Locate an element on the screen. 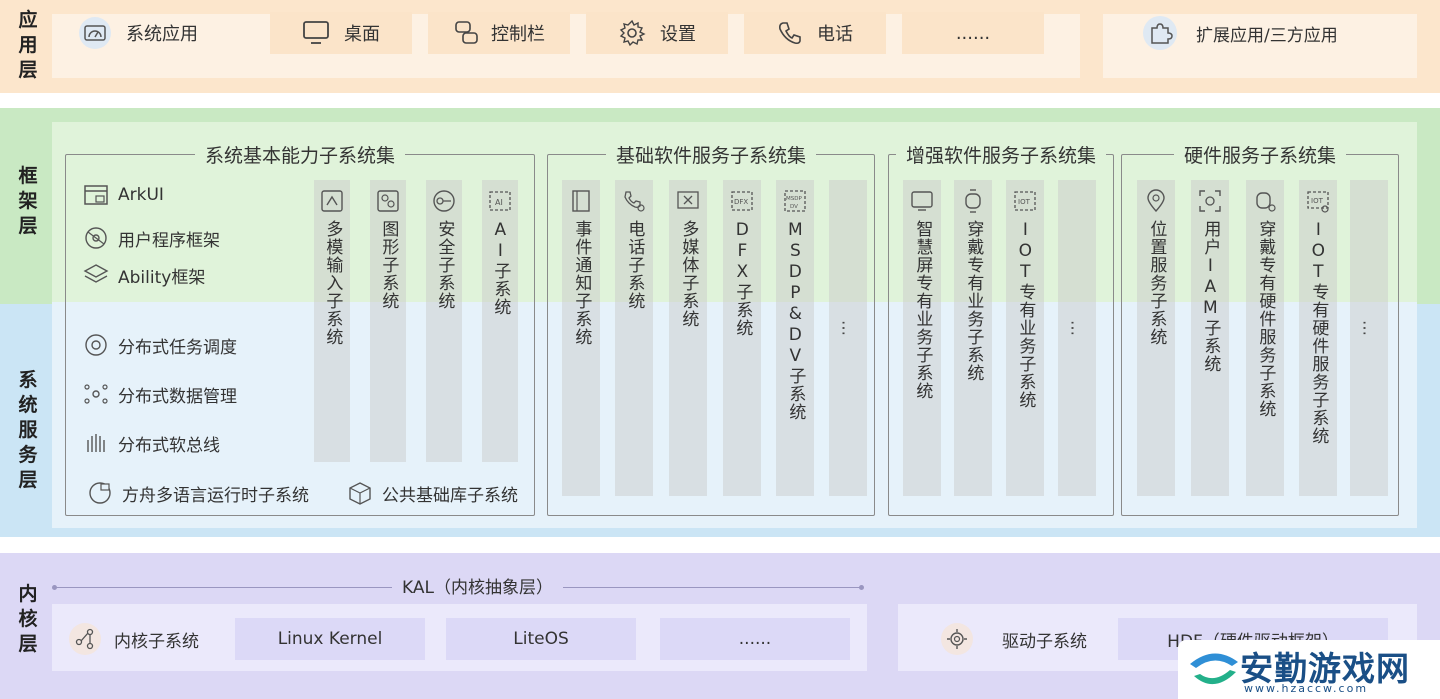 The height and width of the screenshot is (699, 1440). col-label: 位置服务子系统 is located at coordinates (1156, 283).